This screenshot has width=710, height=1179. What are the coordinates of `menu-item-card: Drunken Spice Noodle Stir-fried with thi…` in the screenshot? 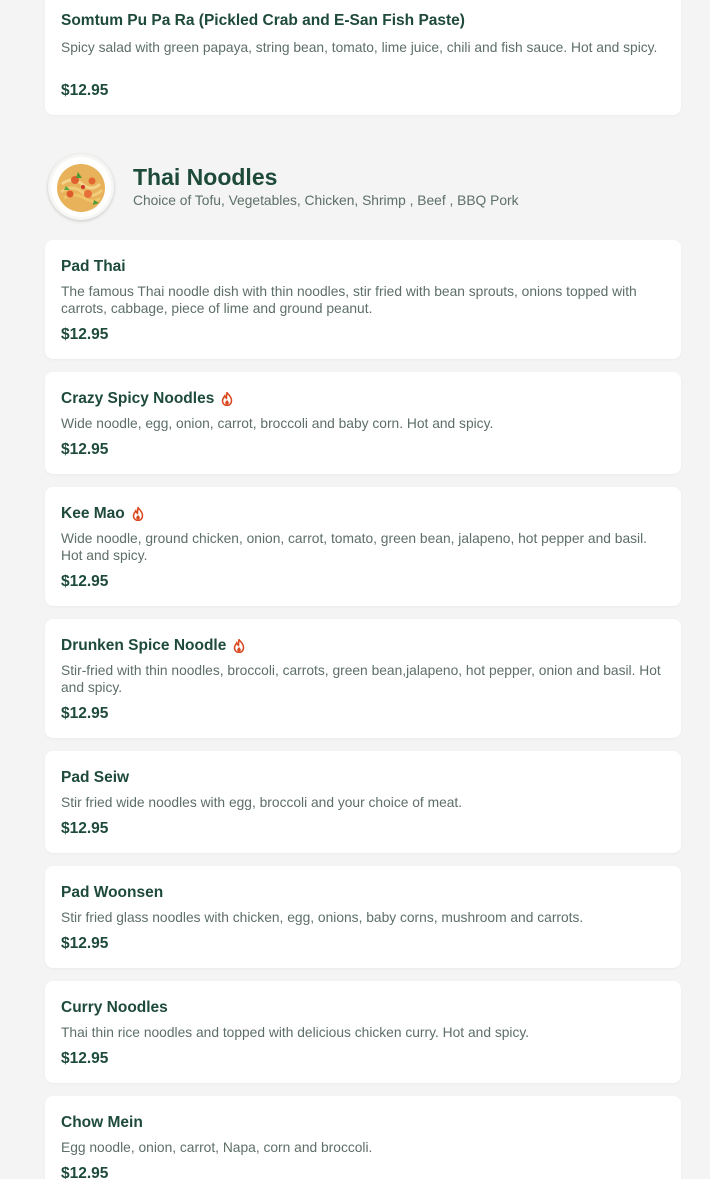 It's located at (363, 678).